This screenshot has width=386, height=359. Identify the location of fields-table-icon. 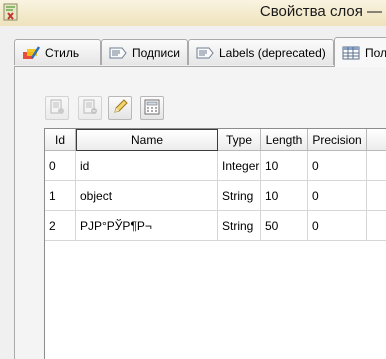
(351, 53).